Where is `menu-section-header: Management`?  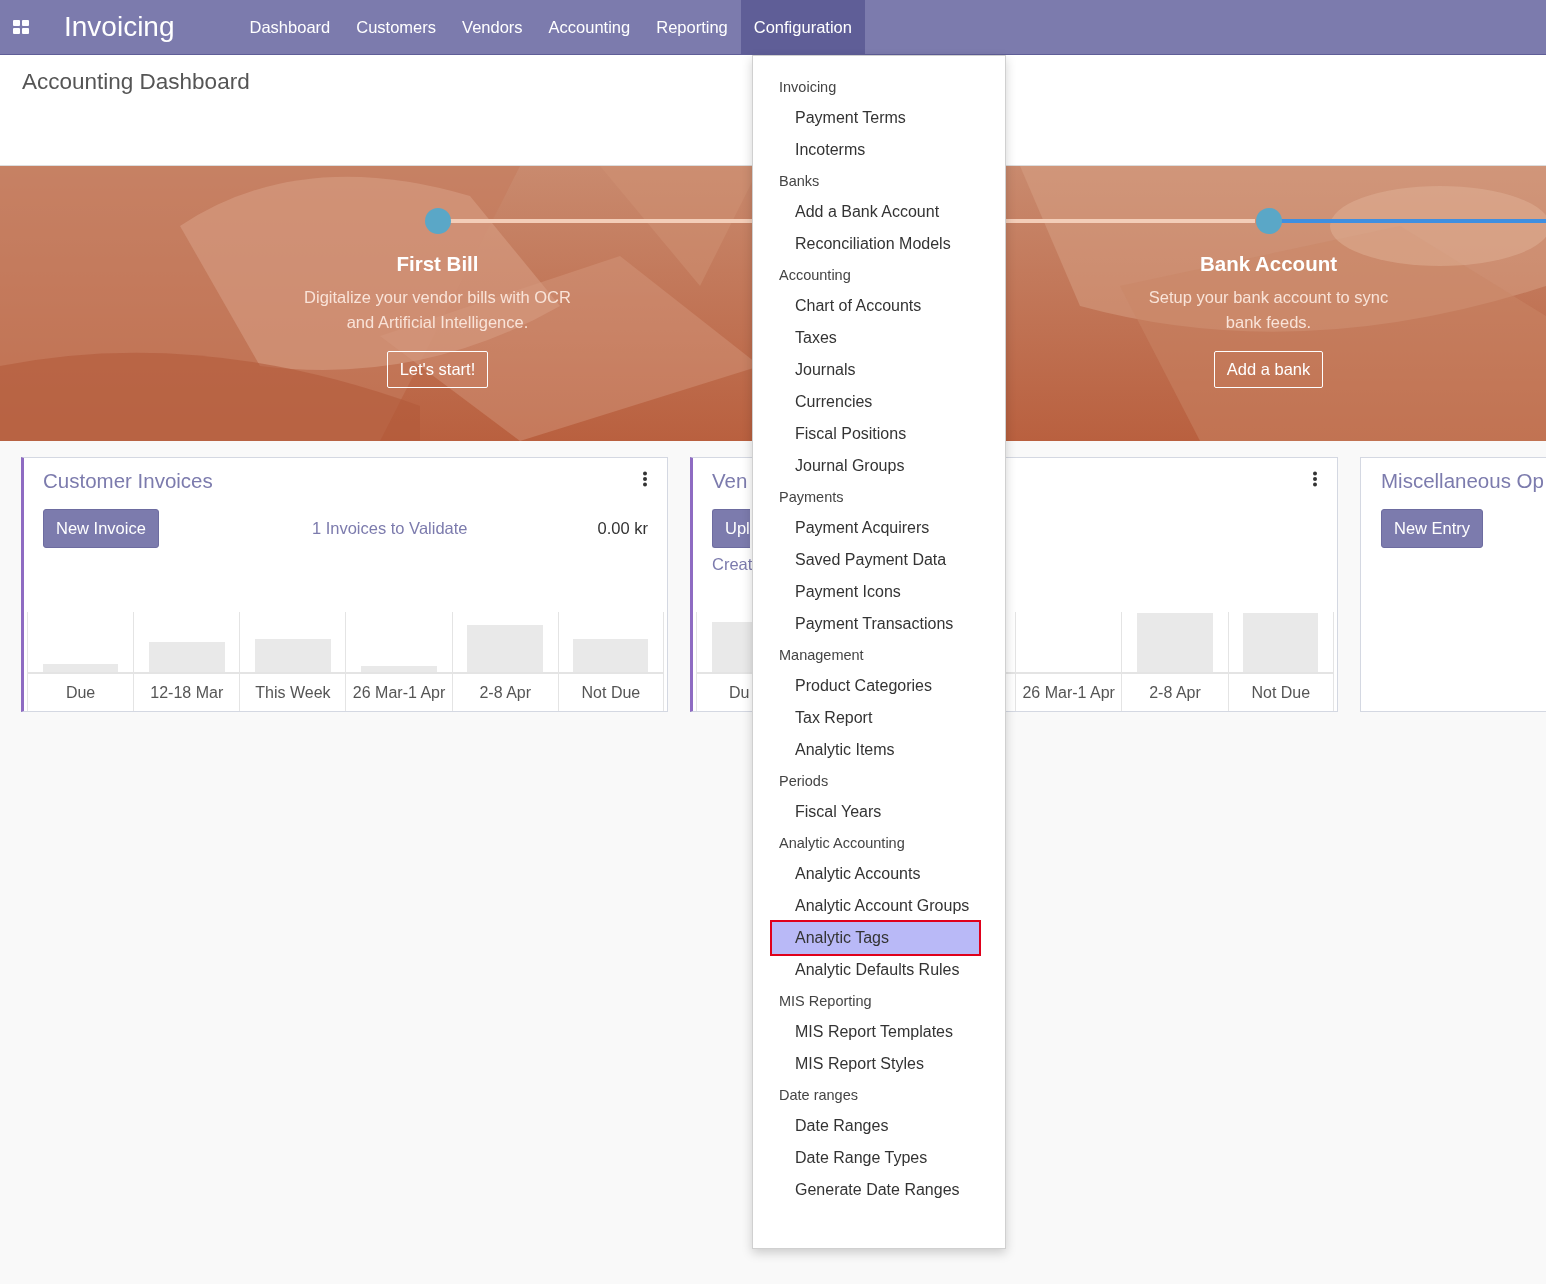
menu-section-header: Management is located at coordinates (821, 655).